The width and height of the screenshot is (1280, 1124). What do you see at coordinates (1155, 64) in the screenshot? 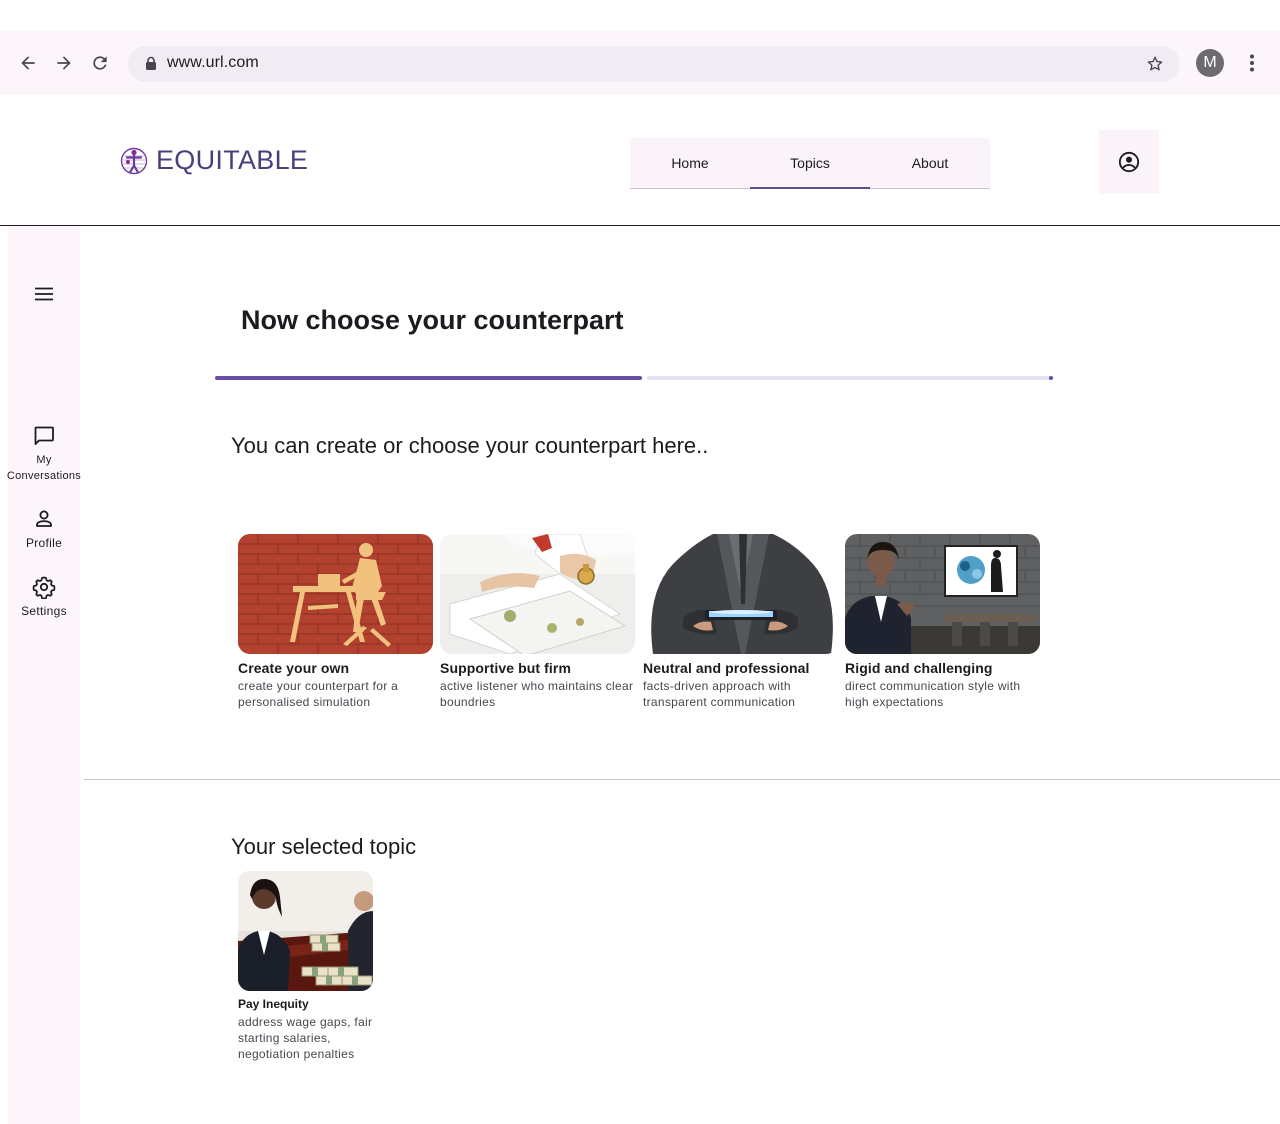
I see `star-icon` at bounding box center [1155, 64].